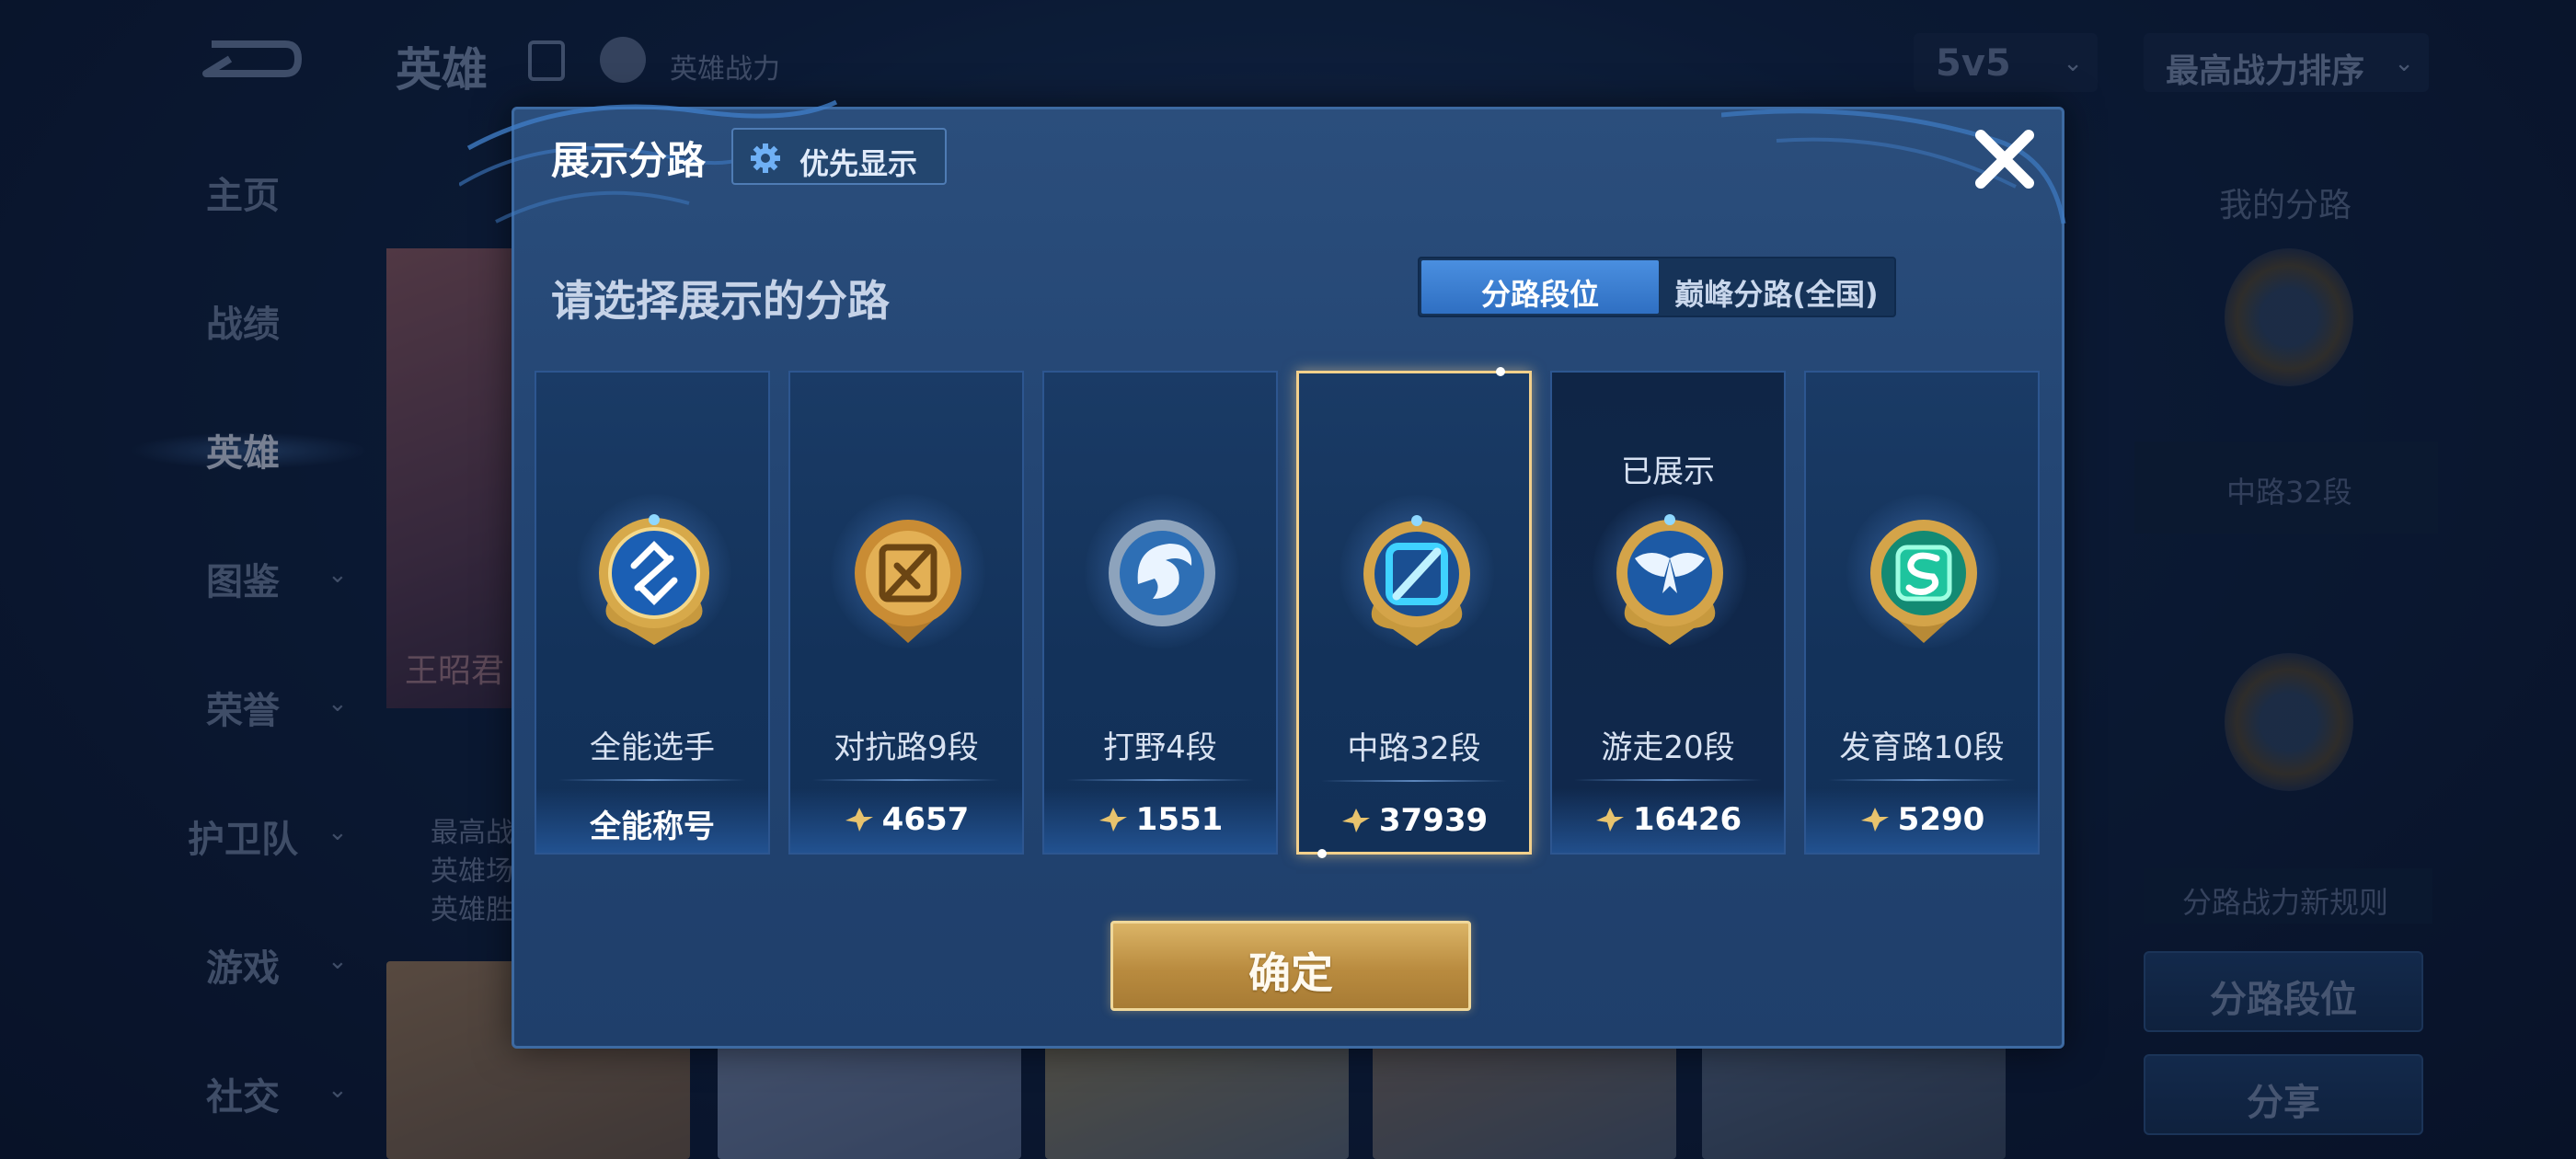  Describe the element at coordinates (1922, 747) in the screenshot. I see `lane-card-name: 发育路10段` at that location.